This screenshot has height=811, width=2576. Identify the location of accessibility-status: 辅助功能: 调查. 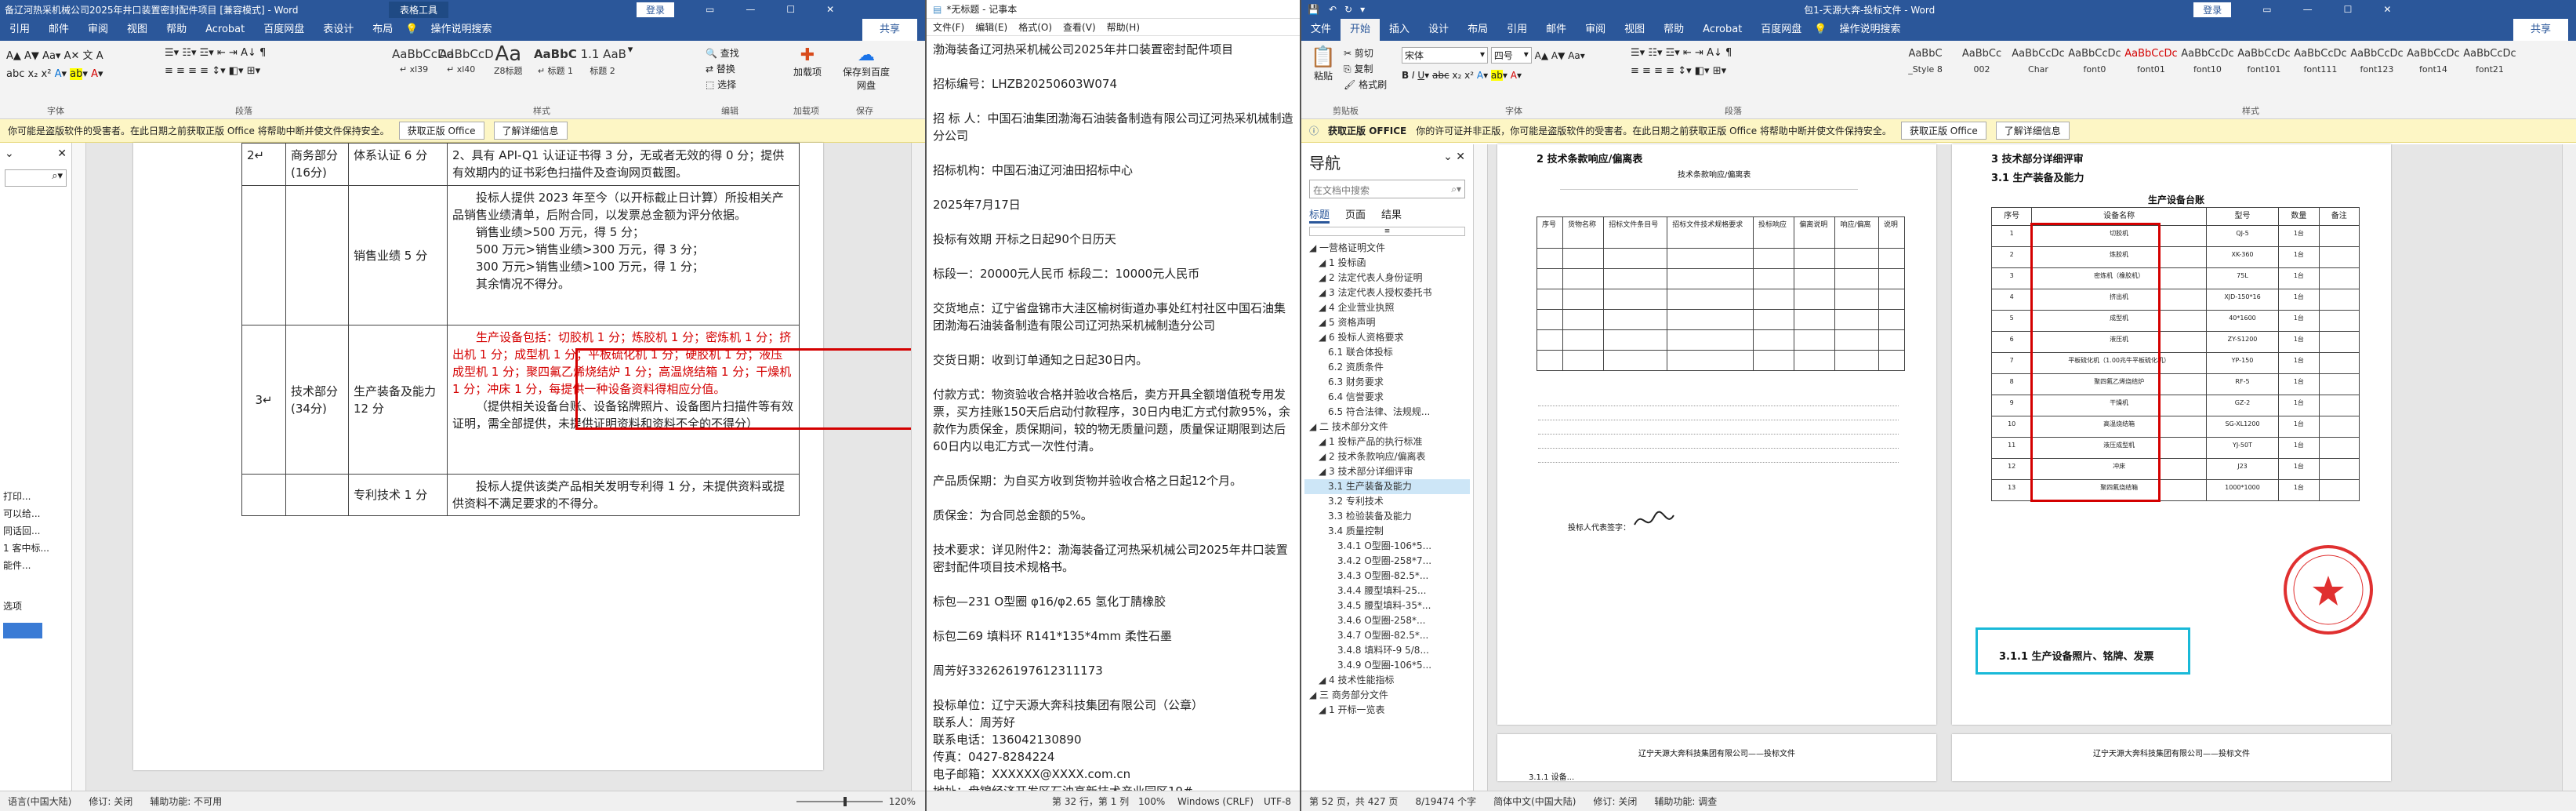
(1685, 802).